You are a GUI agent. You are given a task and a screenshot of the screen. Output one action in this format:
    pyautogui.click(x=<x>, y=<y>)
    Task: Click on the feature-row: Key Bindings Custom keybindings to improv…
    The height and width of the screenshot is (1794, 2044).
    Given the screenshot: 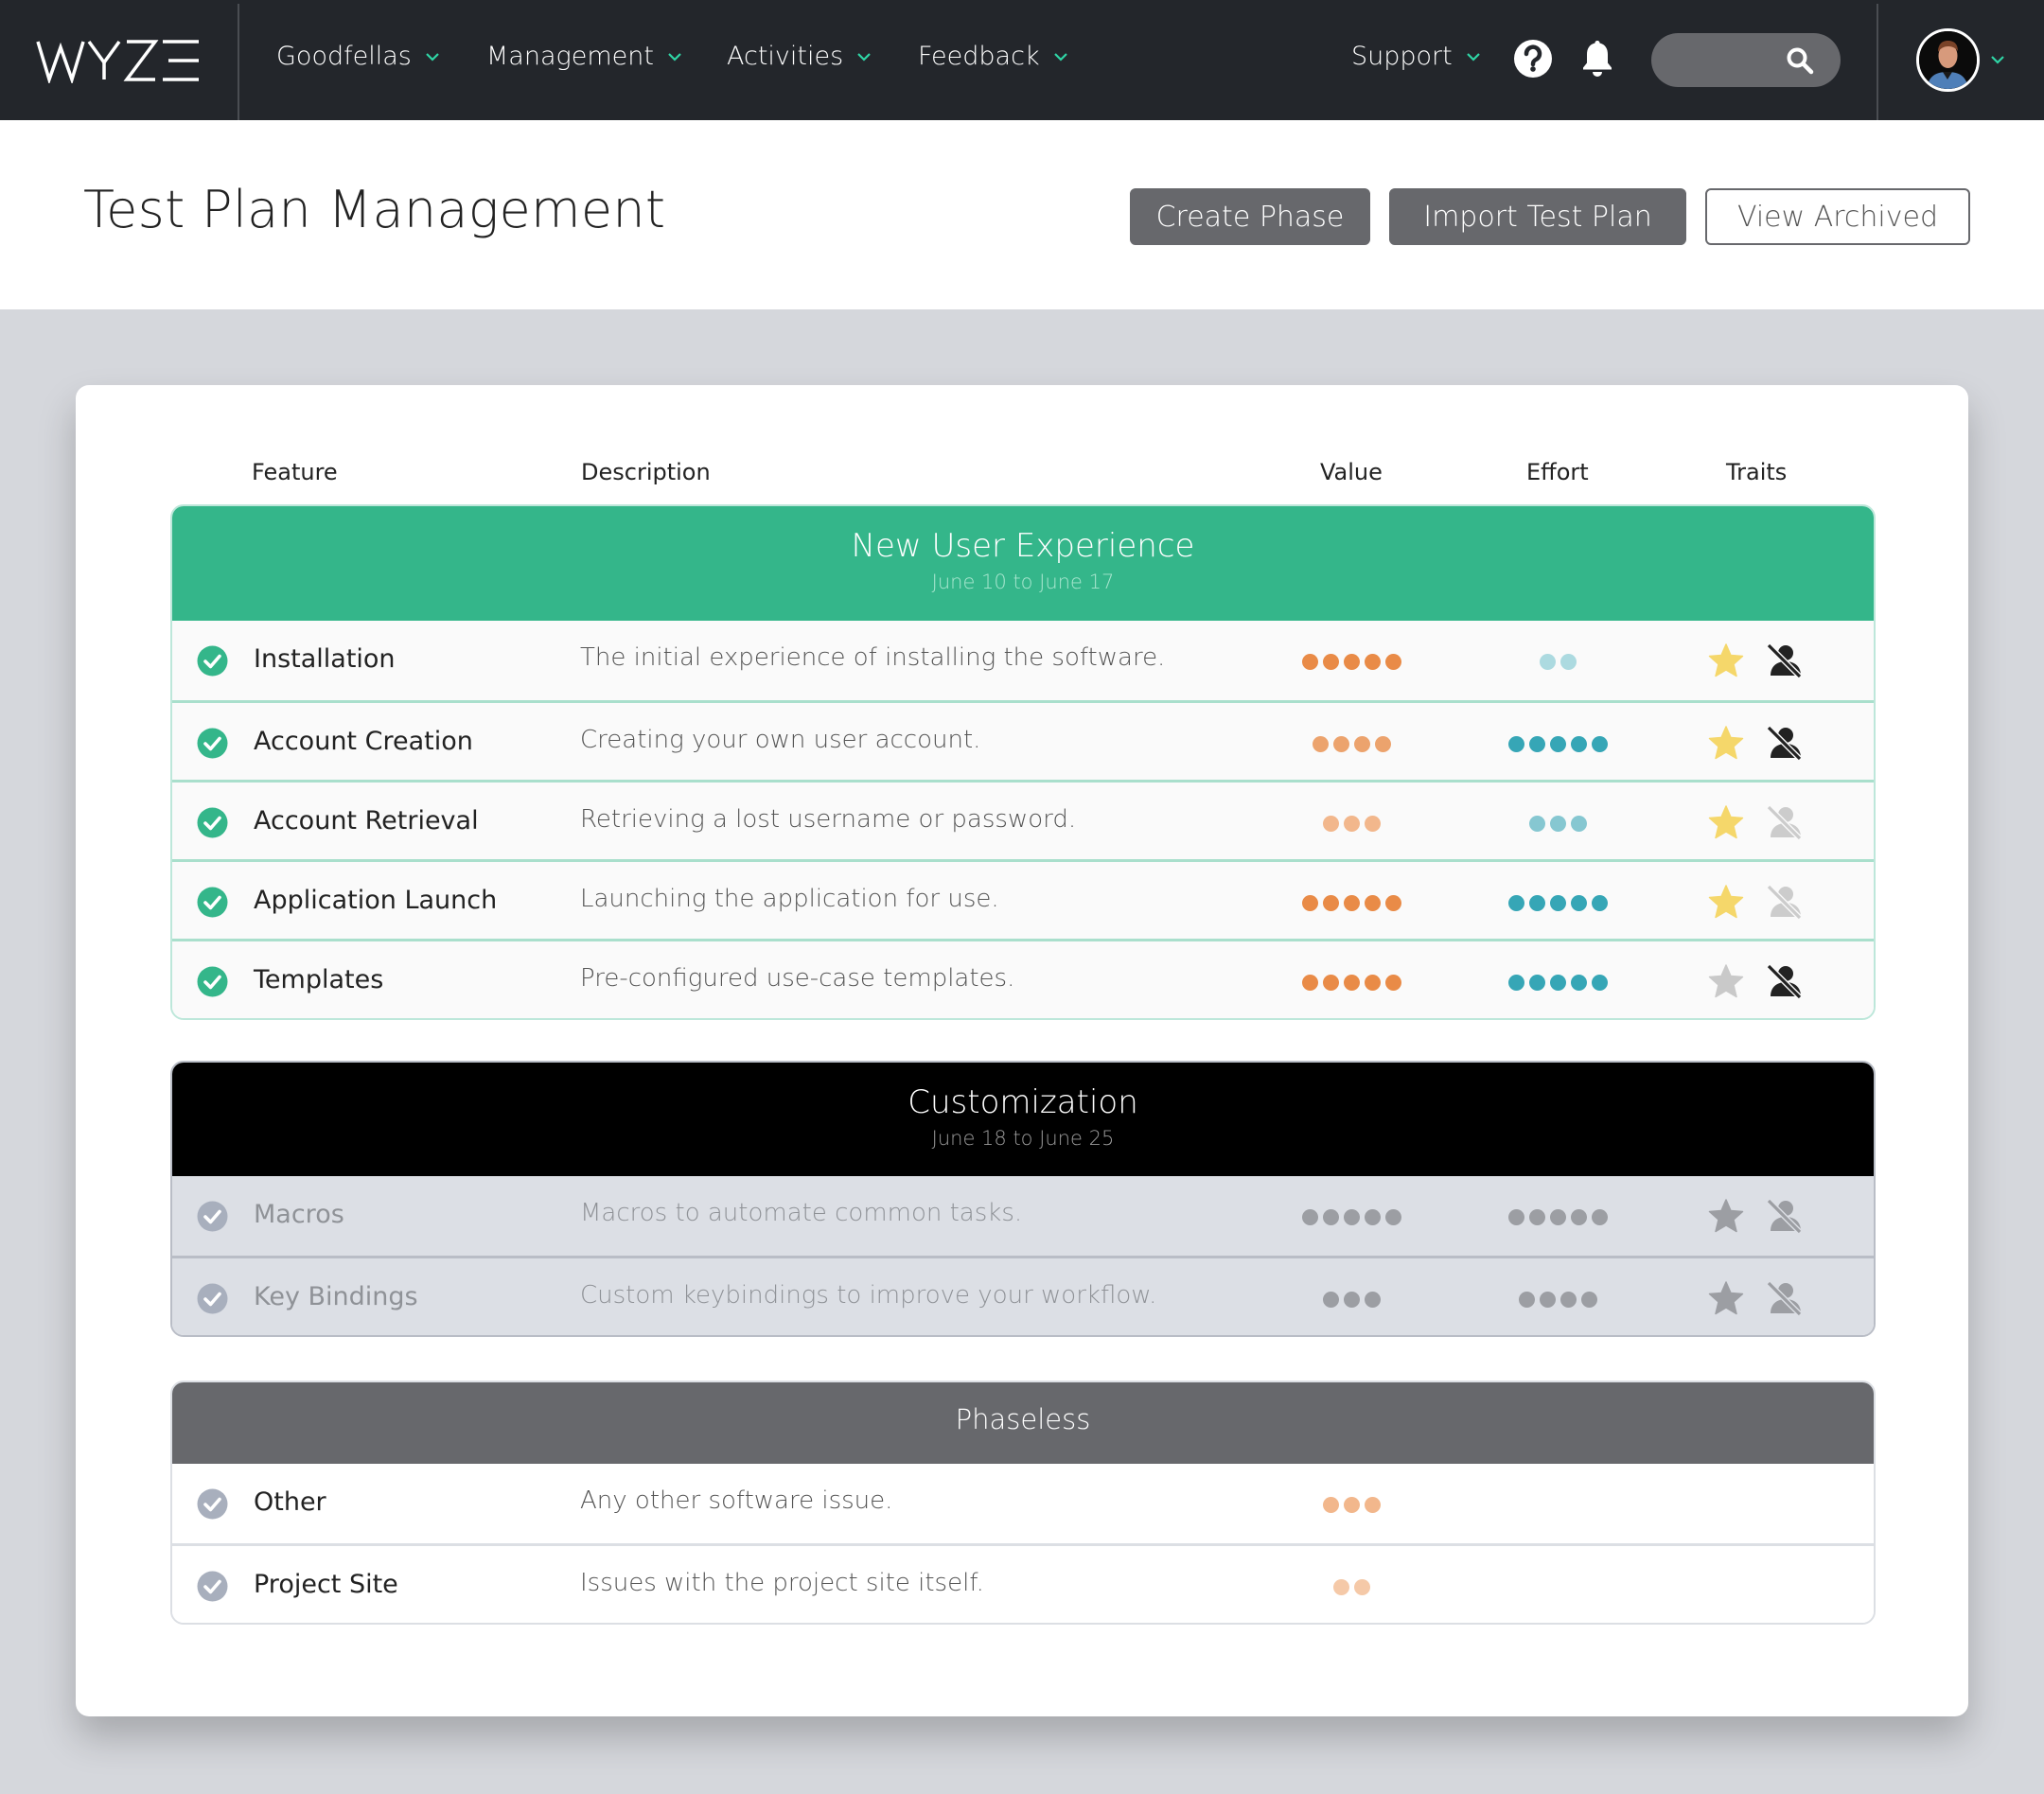 What is the action you would take?
    pyautogui.click(x=1023, y=1295)
    